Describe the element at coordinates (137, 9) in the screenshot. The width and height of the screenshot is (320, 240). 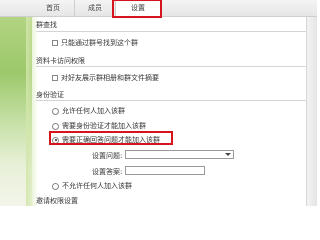
I see `tab-settings-highlight` at that location.